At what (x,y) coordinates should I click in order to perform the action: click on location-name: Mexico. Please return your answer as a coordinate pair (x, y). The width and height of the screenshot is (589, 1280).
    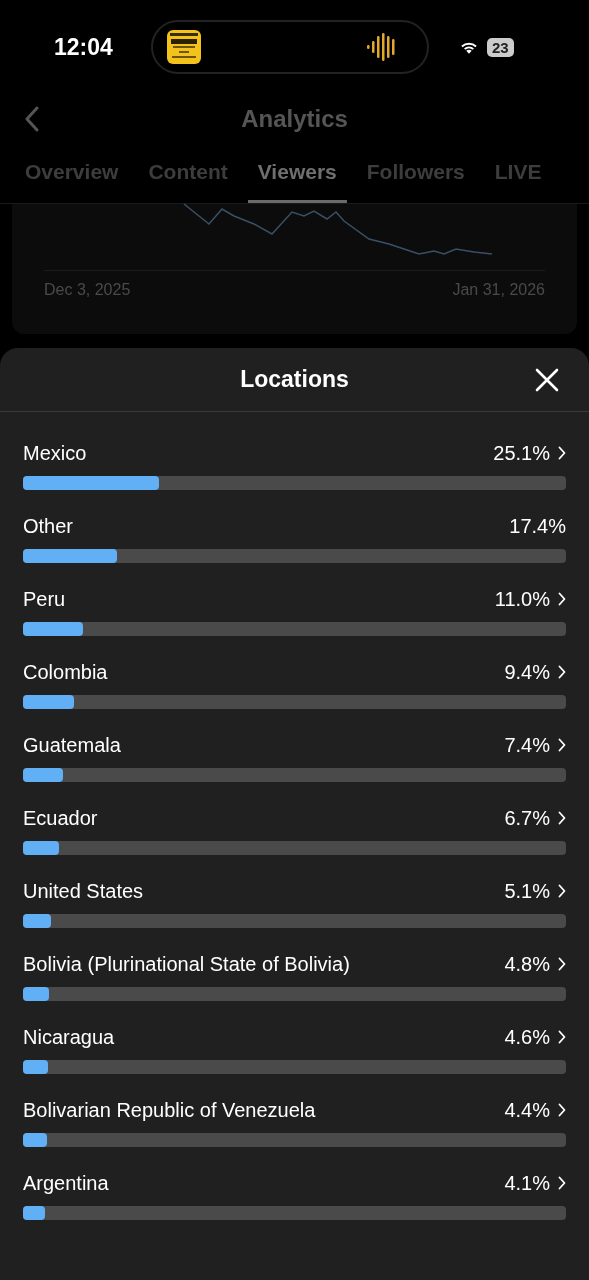
    Looking at the image, I should click on (55, 453).